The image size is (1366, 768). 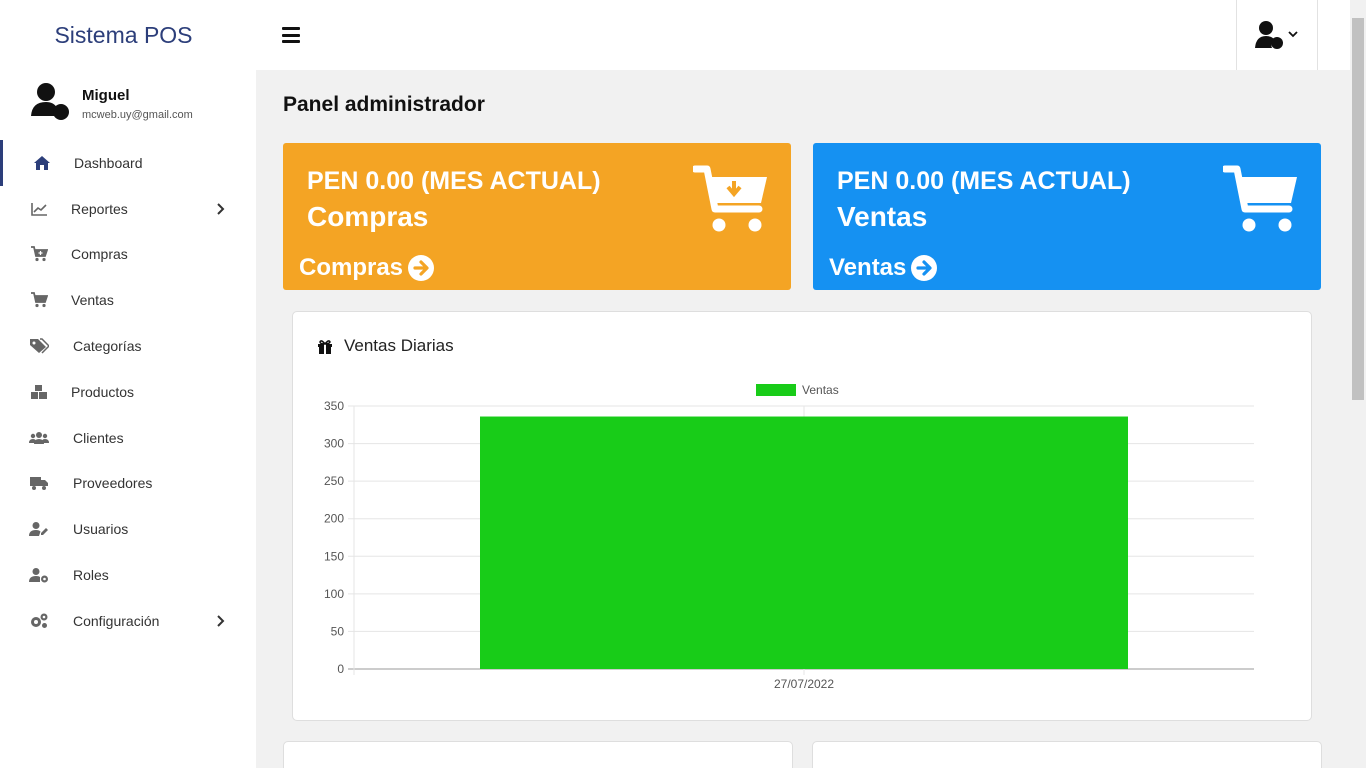 I want to click on card-link-label: Compras, so click(x=351, y=267).